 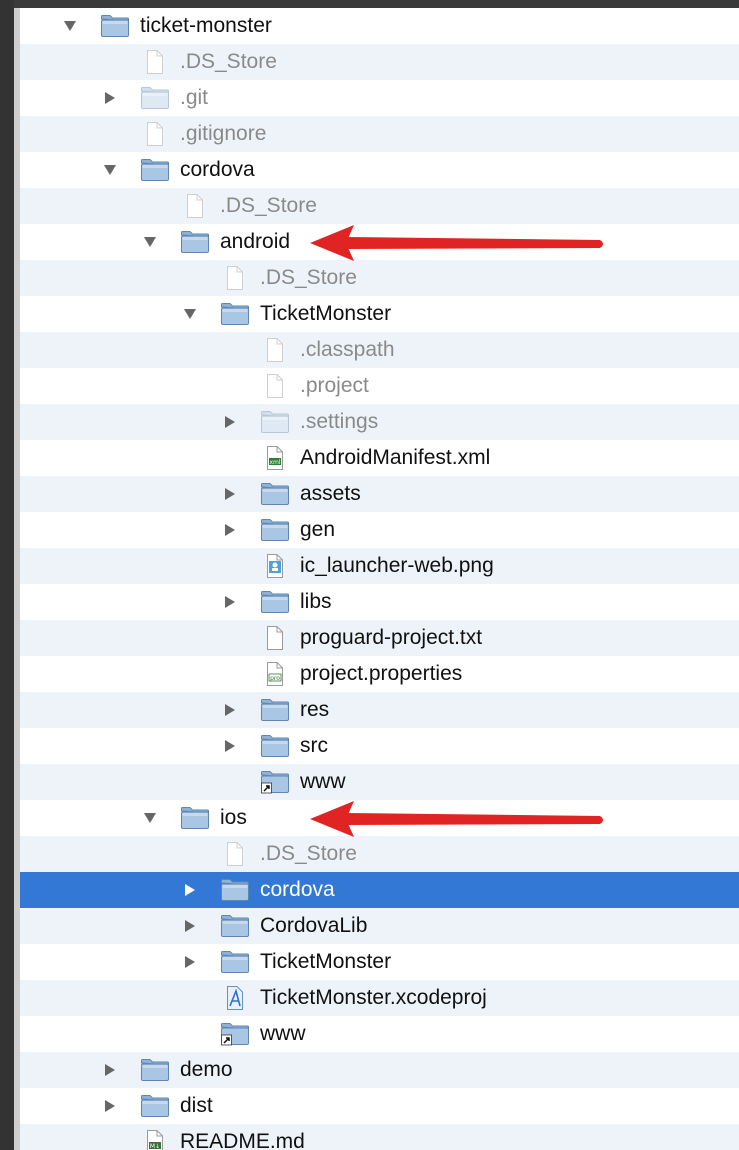 What do you see at coordinates (7, 575) in the screenshot?
I see `window-frame-left` at bounding box center [7, 575].